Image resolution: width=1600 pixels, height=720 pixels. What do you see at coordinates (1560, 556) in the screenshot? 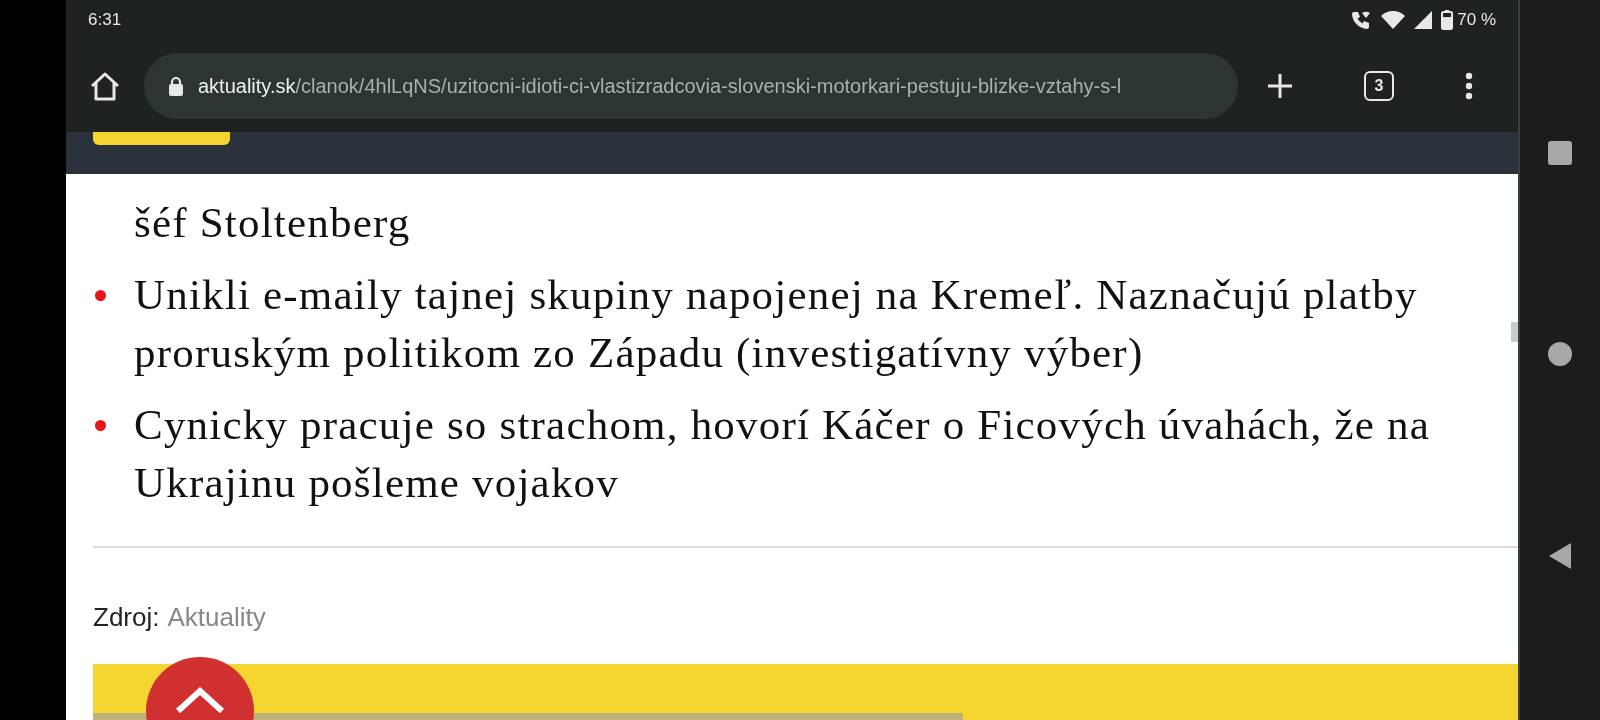
I see `back-button` at bounding box center [1560, 556].